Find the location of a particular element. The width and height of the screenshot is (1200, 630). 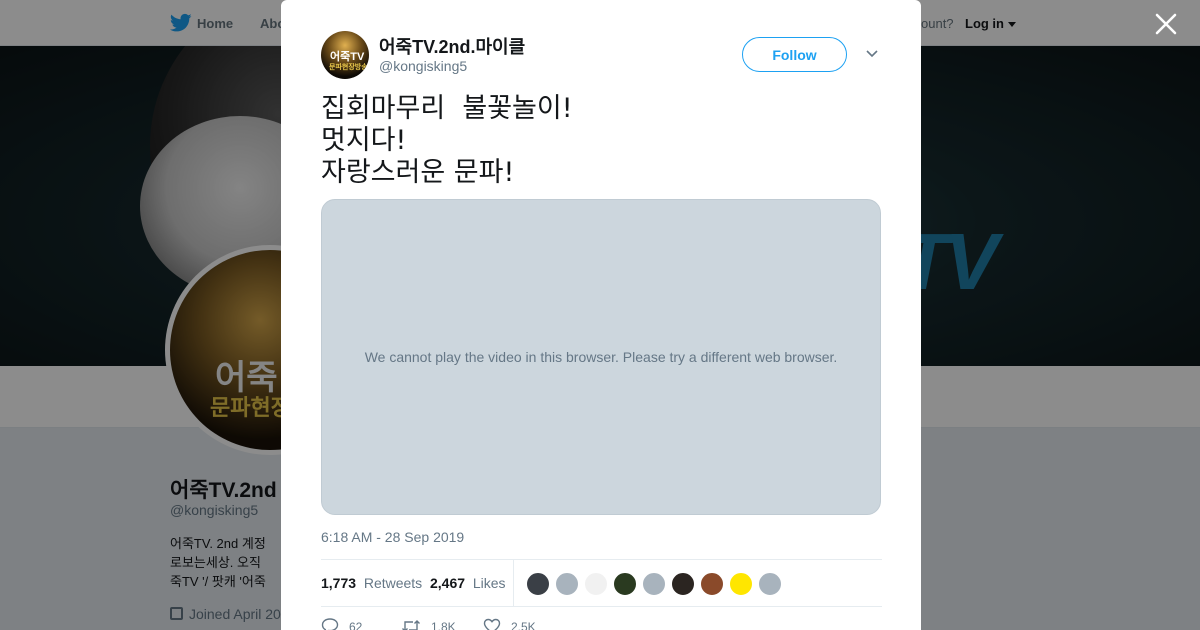

retweets-stat: 1,773 Retweets is located at coordinates (371, 583).